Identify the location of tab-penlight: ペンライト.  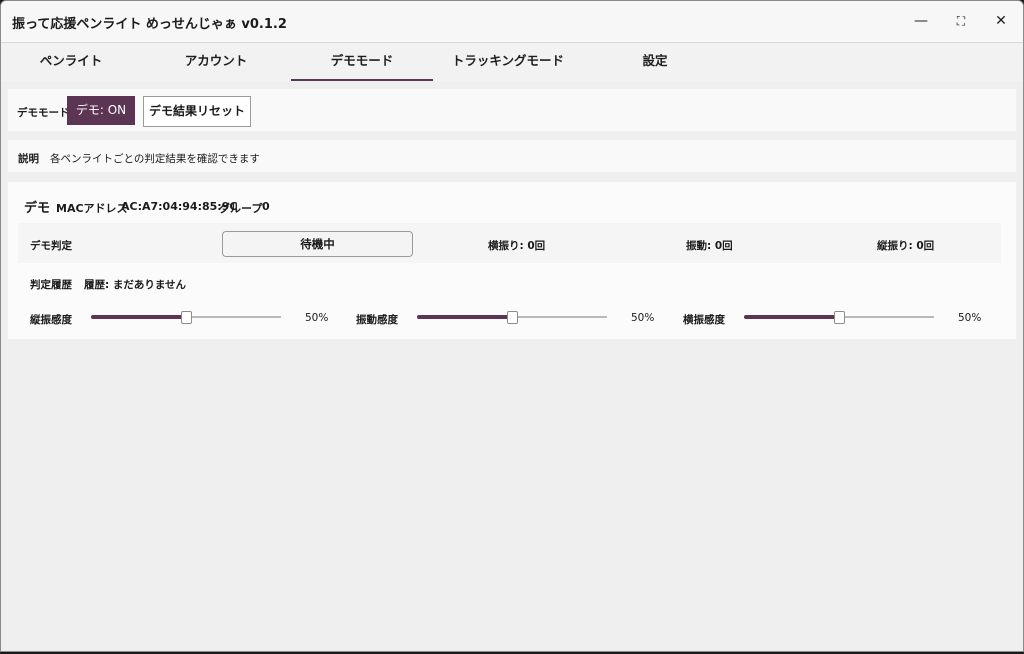
(71, 61).